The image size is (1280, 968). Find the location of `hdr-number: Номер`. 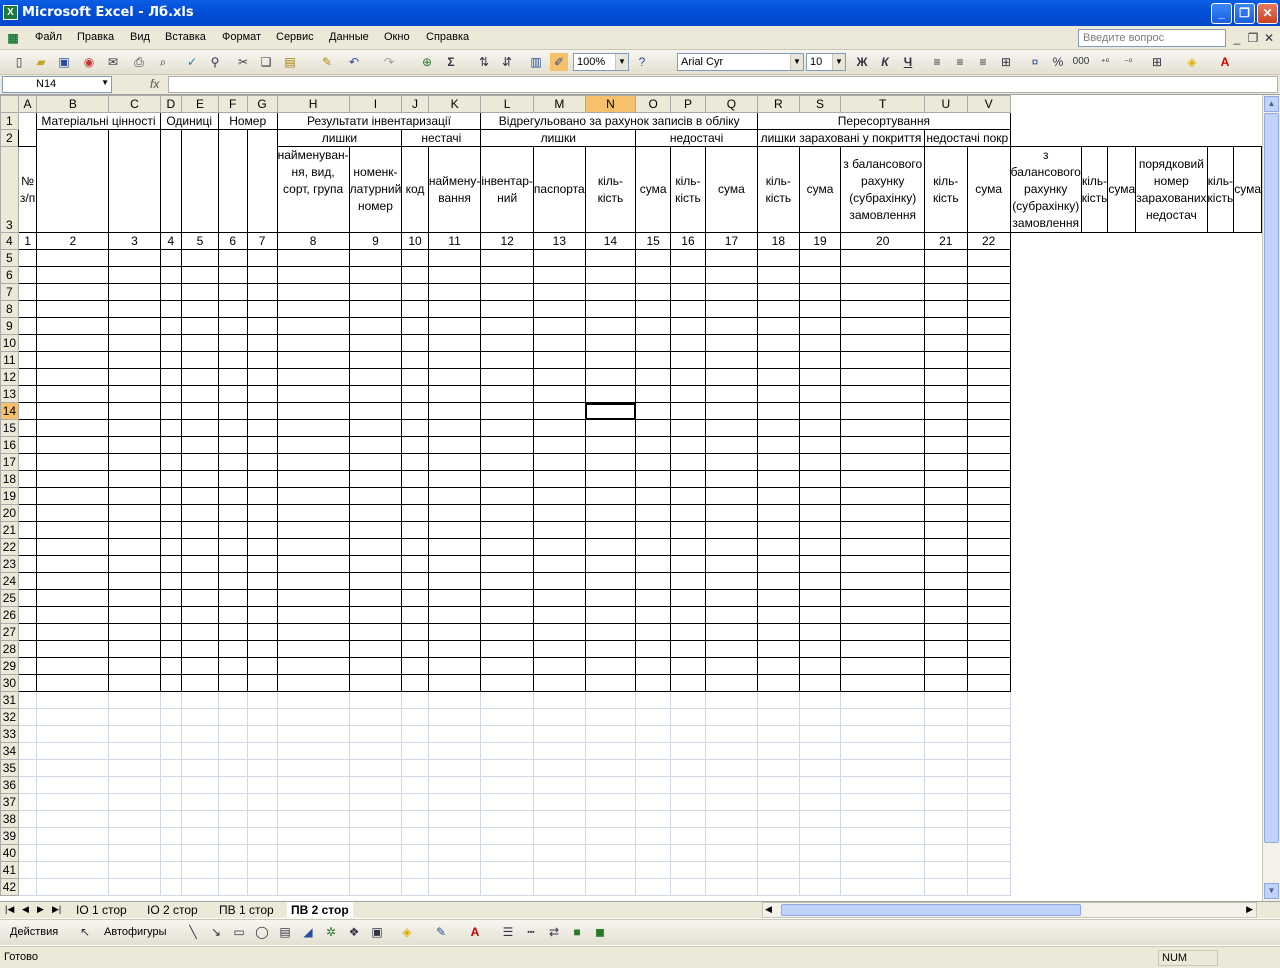

hdr-number: Номер is located at coordinates (247, 121).